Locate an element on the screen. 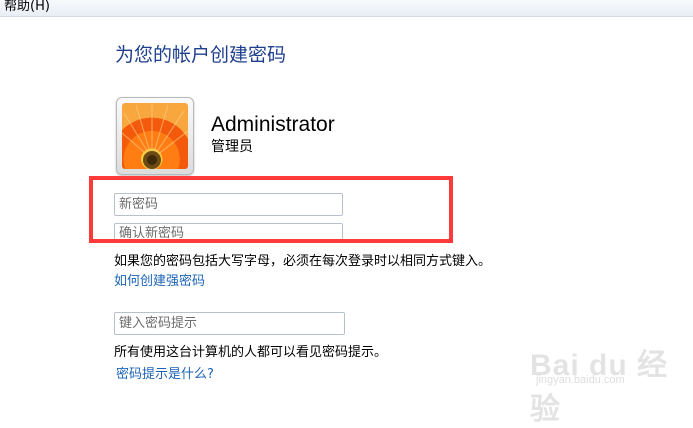 The width and height of the screenshot is (693, 428). page-title: 为您的帐户创建密码 is located at coordinates (201, 55).